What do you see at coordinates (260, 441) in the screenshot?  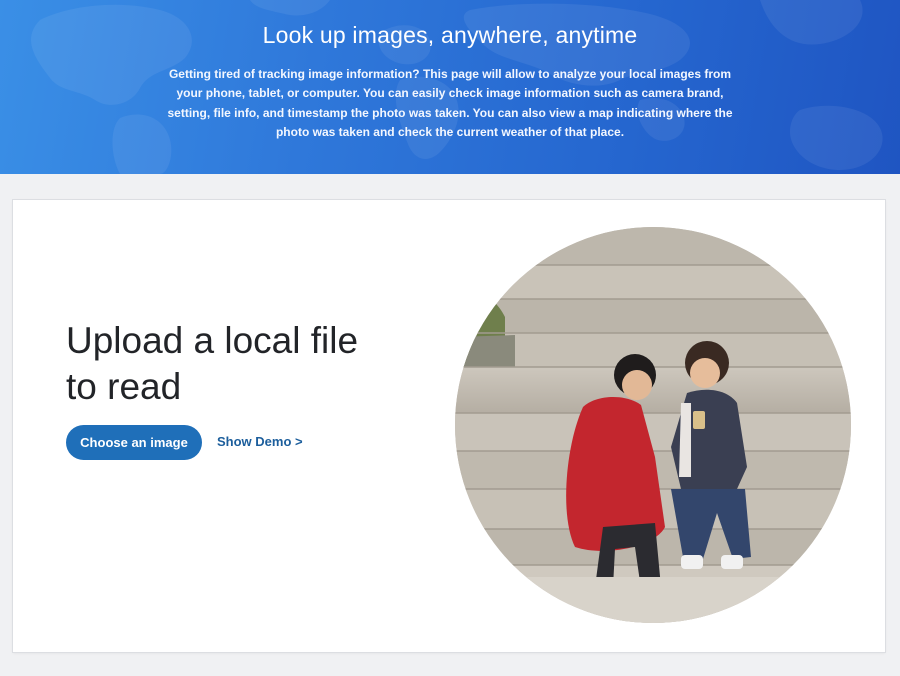 I see `show-demo-link: Show Demo >` at bounding box center [260, 441].